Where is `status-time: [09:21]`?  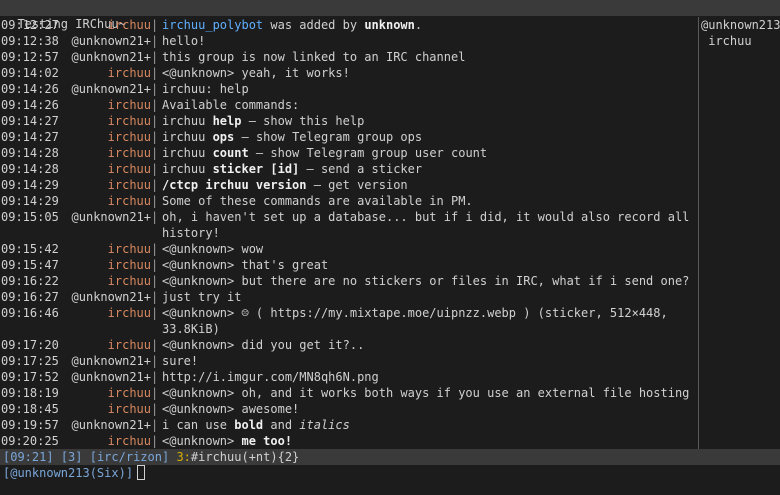
status-time: [09:21] is located at coordinates (28, 457).